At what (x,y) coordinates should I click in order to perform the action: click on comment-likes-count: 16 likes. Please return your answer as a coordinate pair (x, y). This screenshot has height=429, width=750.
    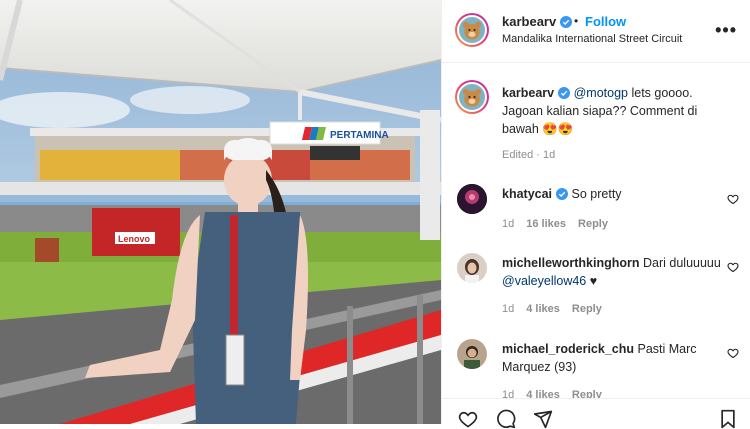
    Looking at the image, I should click on (546, 224).